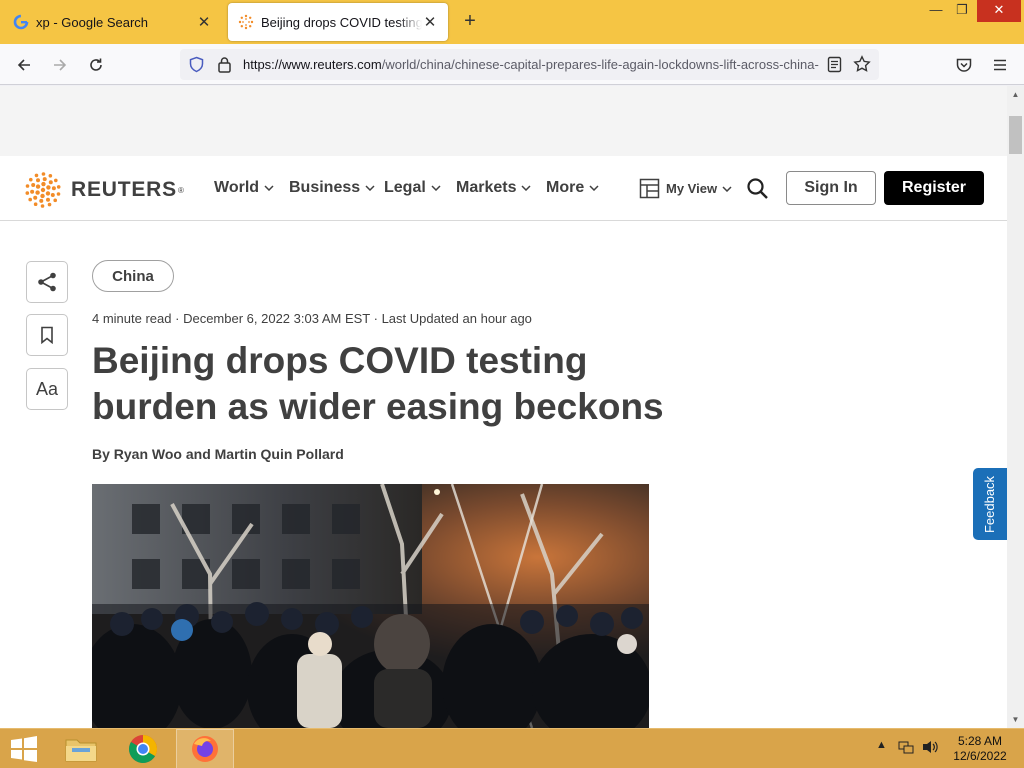 The image size is (1024, 768). I want to click on close-window-button: ✕, so click(999, 11).